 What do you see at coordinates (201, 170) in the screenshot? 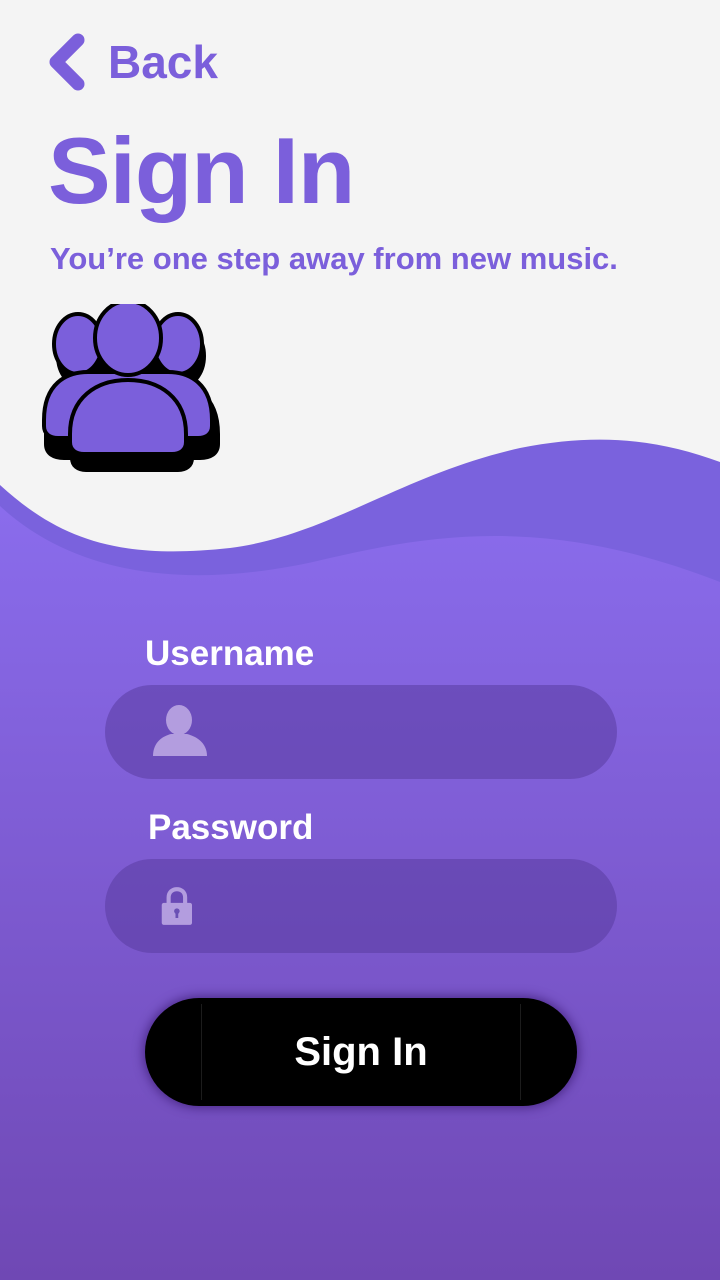
I see `page-title: Sign In` at bounding box center [201, 170].